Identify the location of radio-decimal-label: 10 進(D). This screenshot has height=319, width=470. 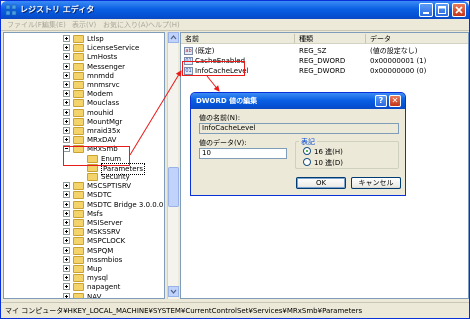
(328, 163).